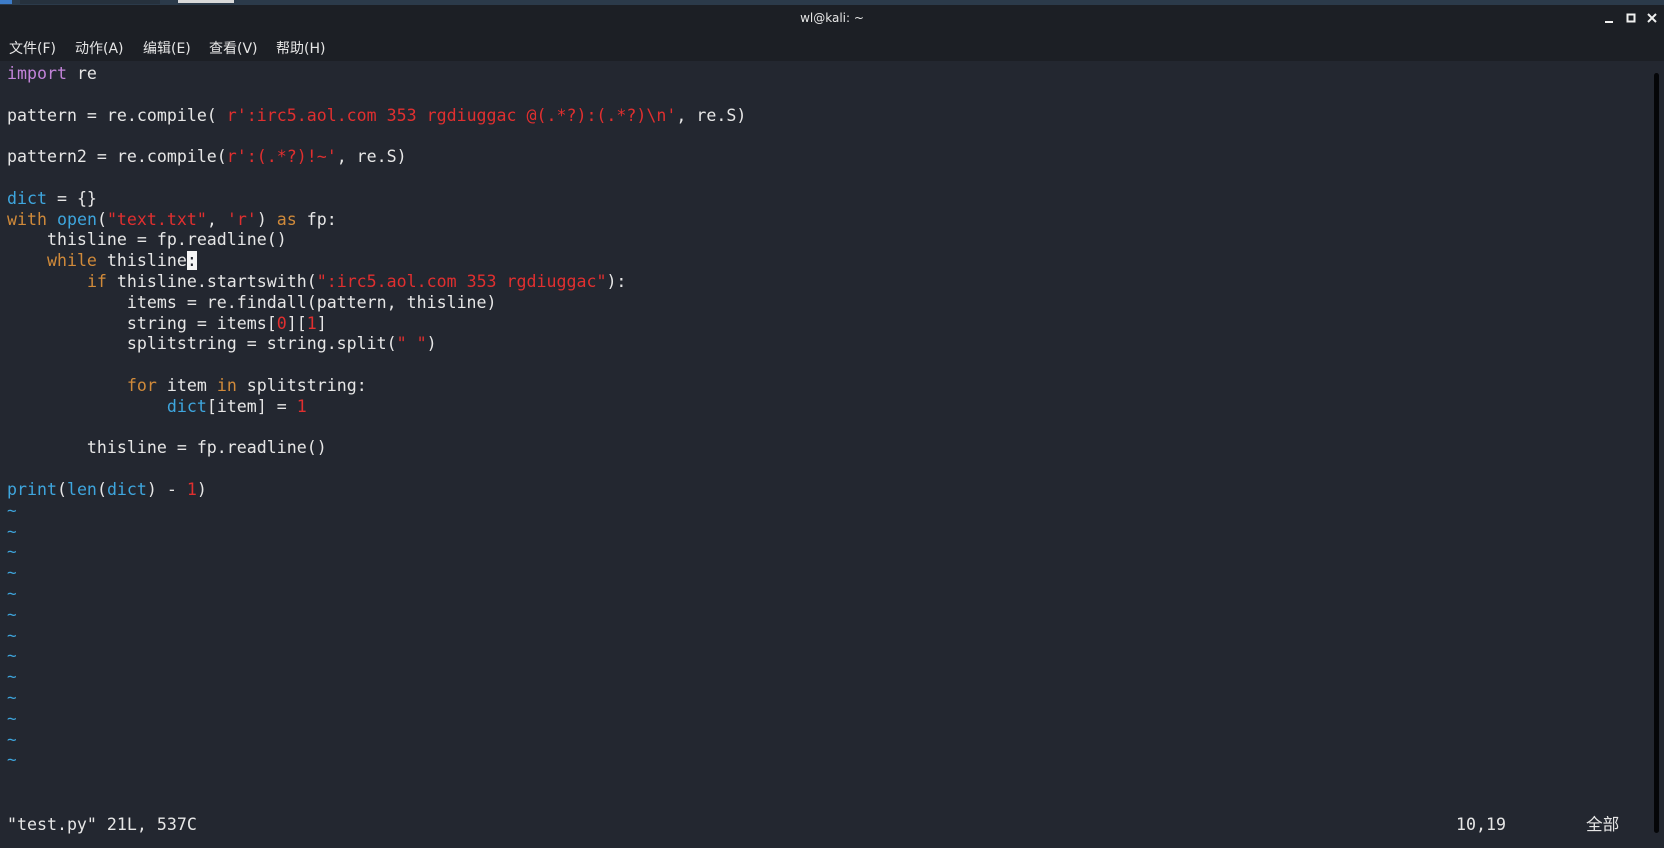 This screenshot has width=1664, height=848. I want to click on scrollbar, so click(1657, 454).